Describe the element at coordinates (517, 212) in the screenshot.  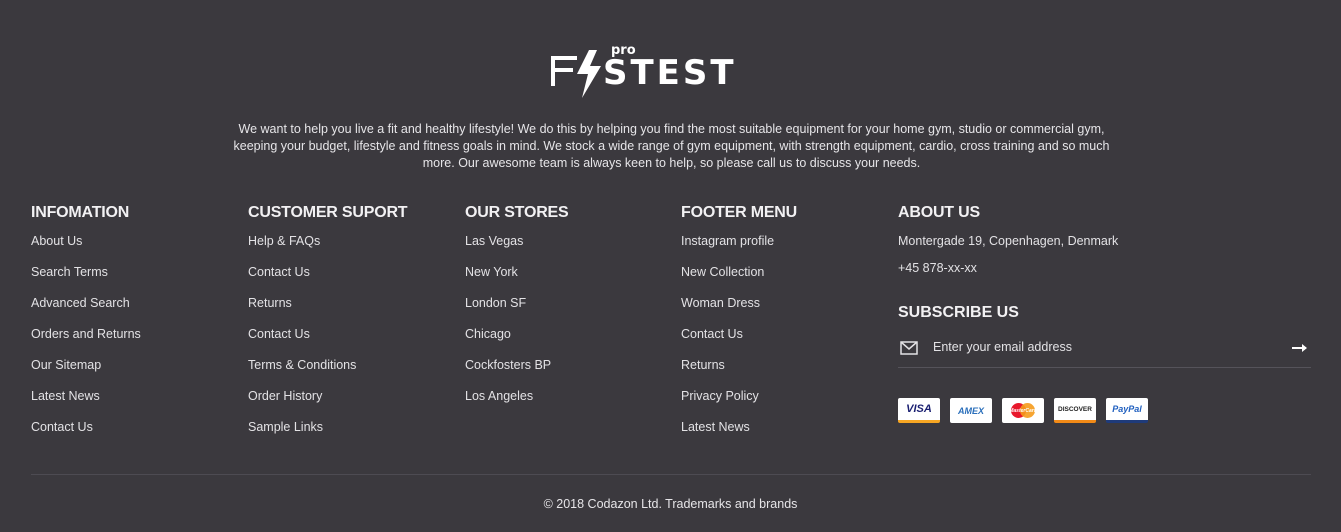
I see `column-title: OUR STORES` at that location.